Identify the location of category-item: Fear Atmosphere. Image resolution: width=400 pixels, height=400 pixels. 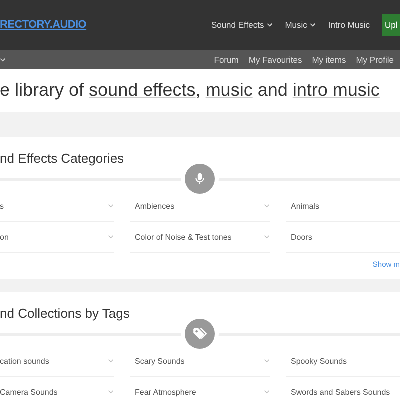
(200, 388).